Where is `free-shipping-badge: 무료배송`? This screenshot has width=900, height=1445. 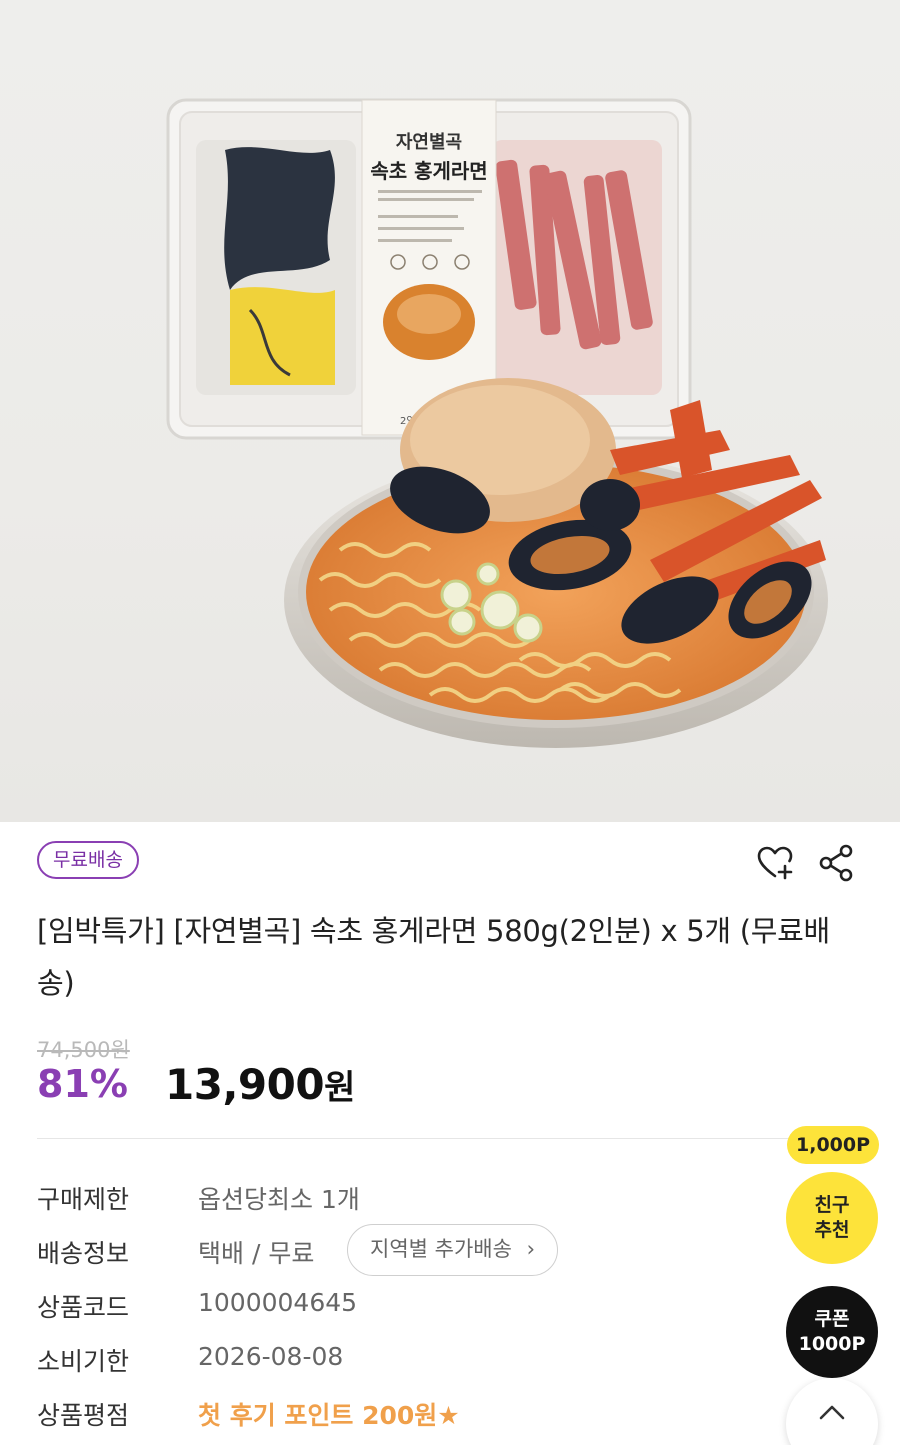 free-shipping-badge: 무료배송 is located at coordinates (88, 860).